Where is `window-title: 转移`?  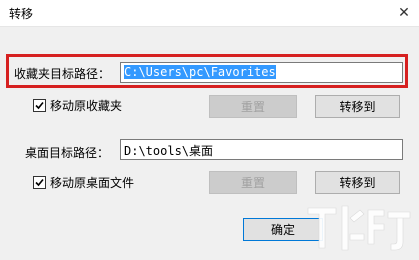 window-title: 转移 is located at coordinates (21, 14).